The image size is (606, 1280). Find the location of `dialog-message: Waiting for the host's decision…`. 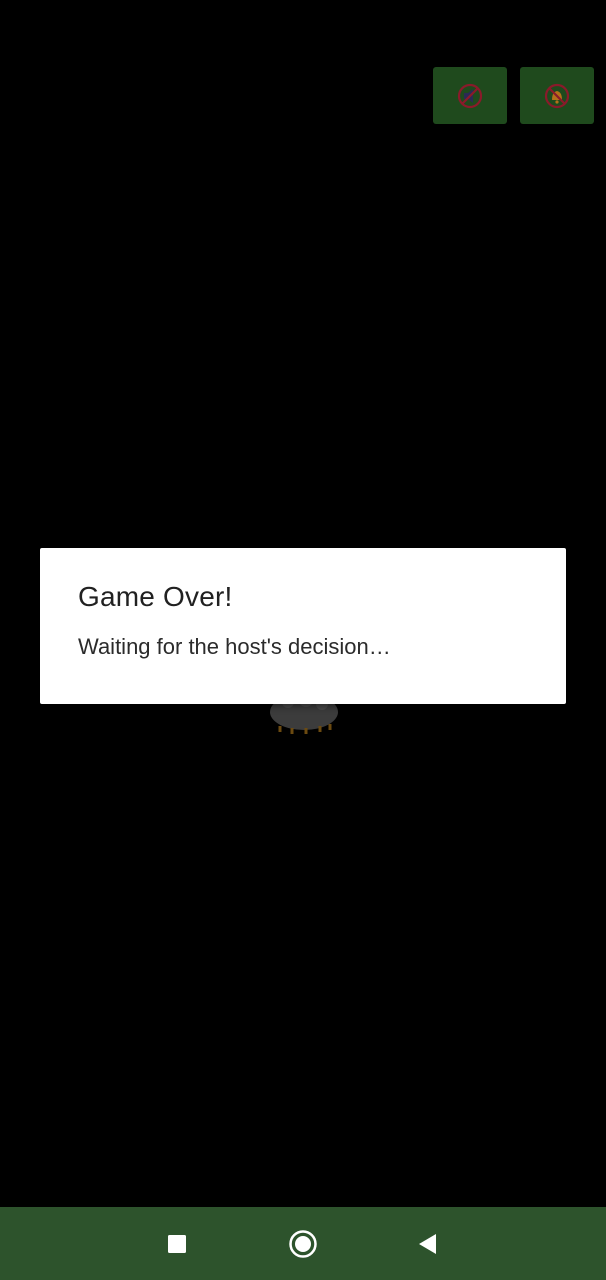

dialog-message: Waiting for the host's decision… is located at coordinates (234, 646).